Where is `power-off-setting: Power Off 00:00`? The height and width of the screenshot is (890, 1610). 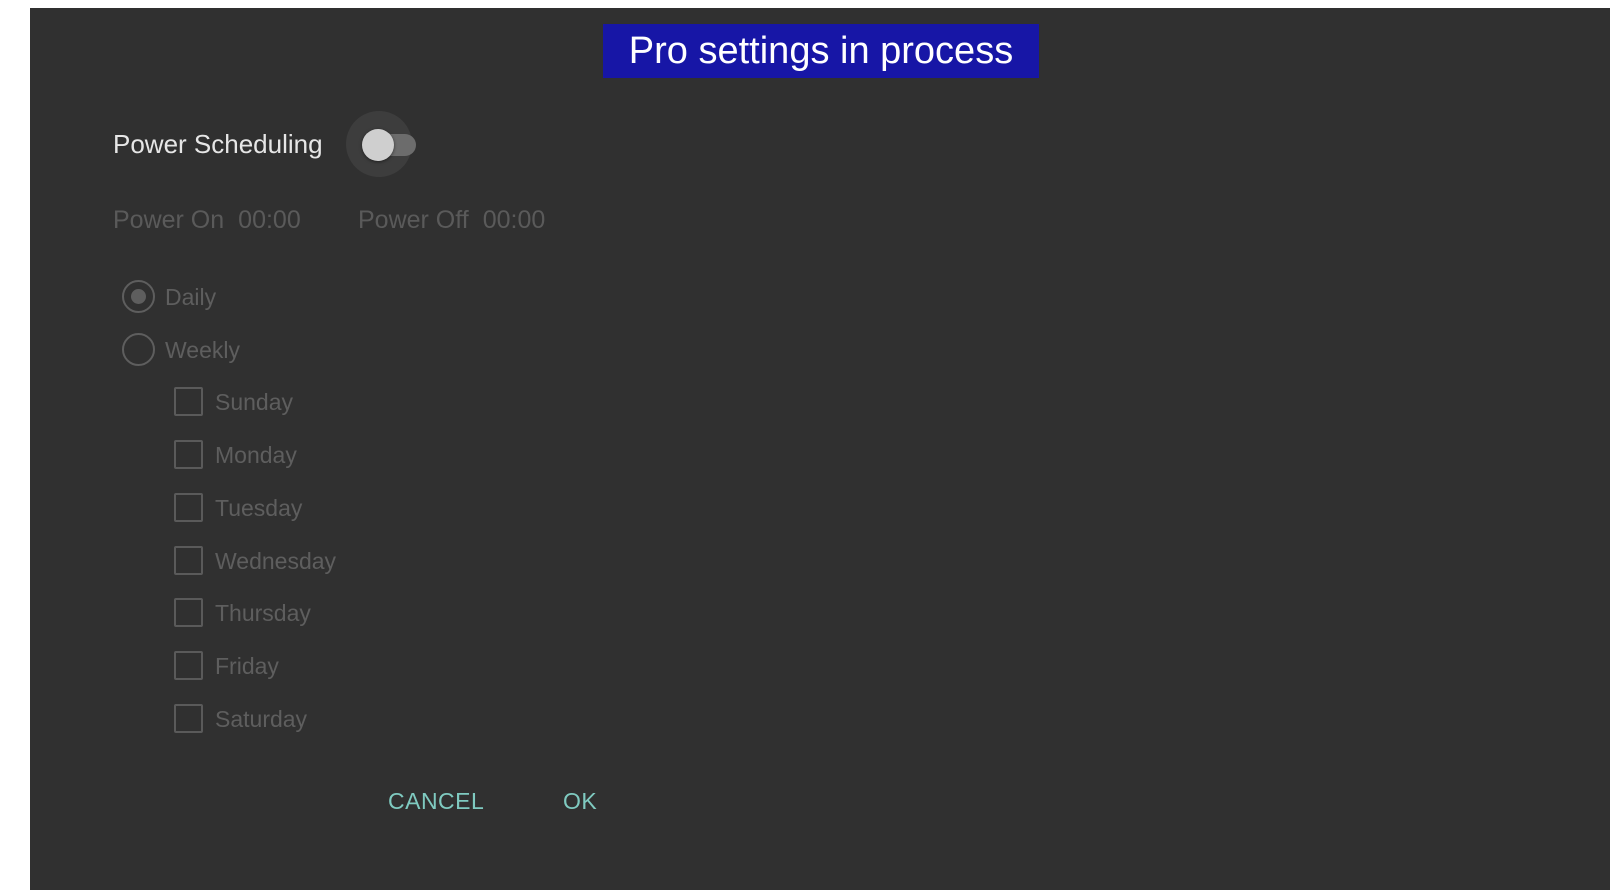 power-off-setting: Power Off 00:00 is located at coordinates (451, 220).